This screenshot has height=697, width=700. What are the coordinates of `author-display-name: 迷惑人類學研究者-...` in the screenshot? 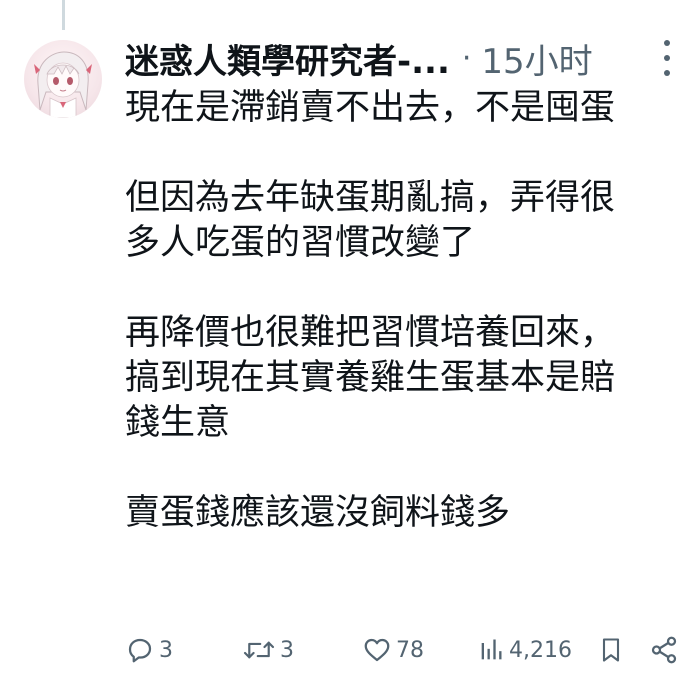 It's located at (287, 58).